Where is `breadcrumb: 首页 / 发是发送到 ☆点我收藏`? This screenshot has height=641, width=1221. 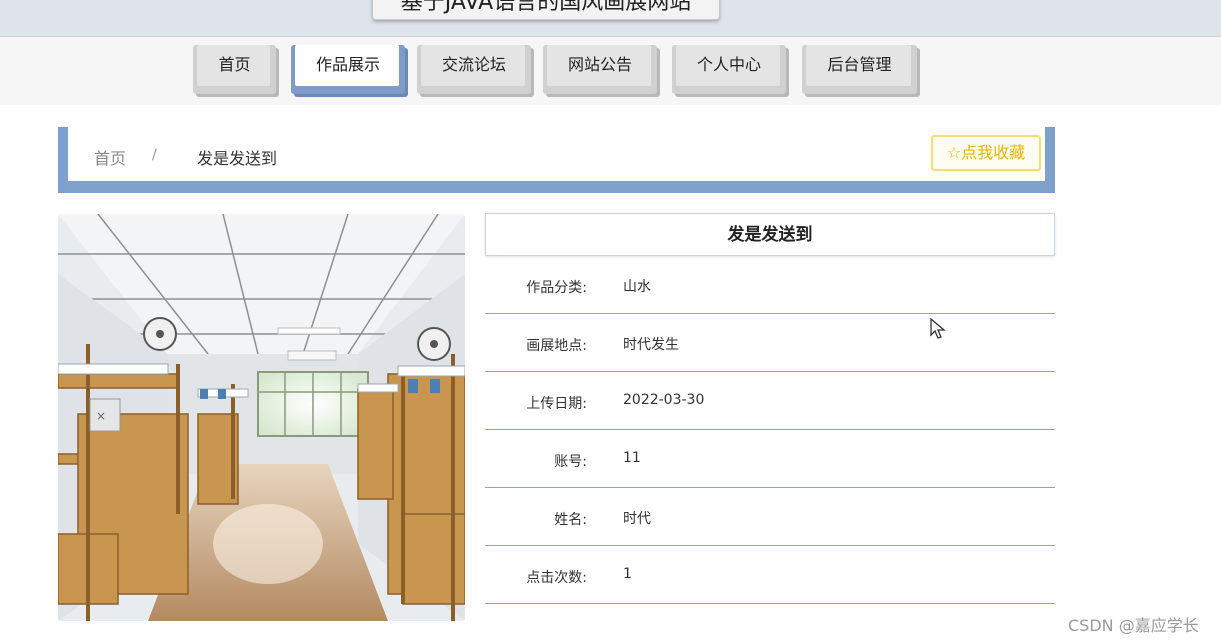
breadcrumb: 首页 / 发是发送到 ☆点我收藏 is located at coordinates (556, 160).